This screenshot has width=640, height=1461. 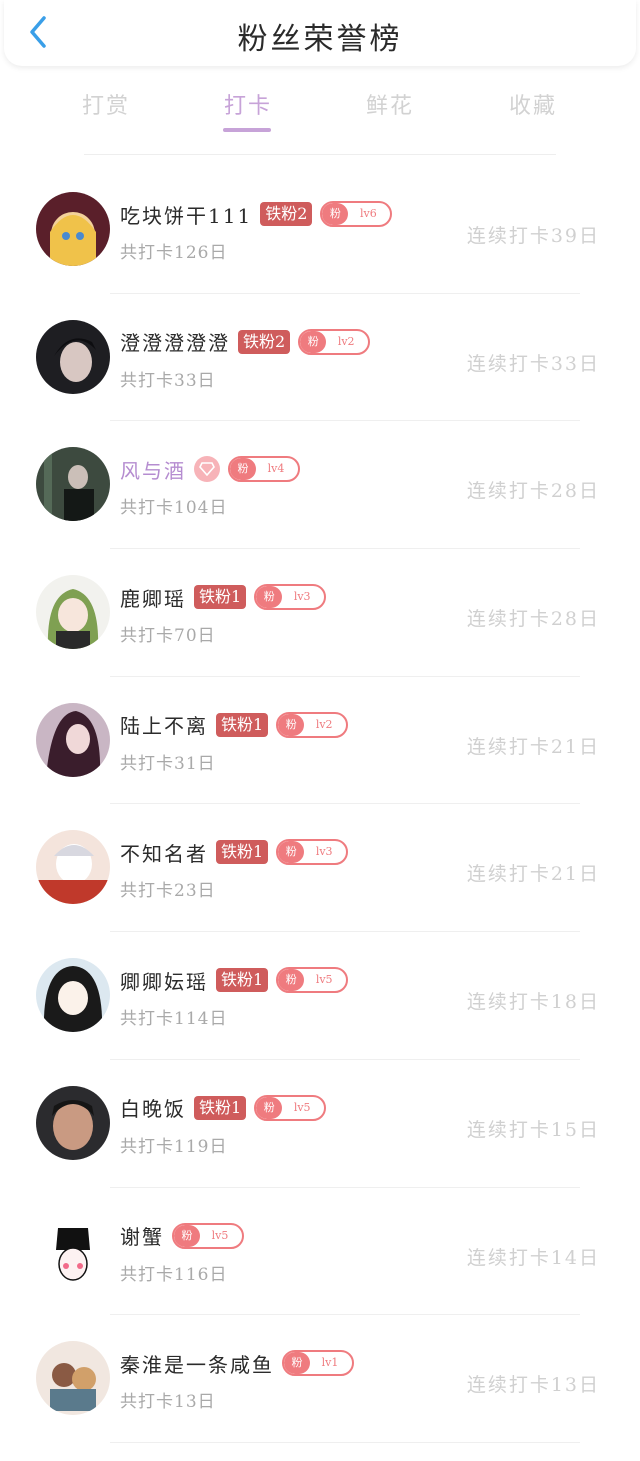 What do you see at coordinates (174, 1274) in the screenshot?
I see `total-checkins: 共打卡116日` at bounding box center [174, 1274].